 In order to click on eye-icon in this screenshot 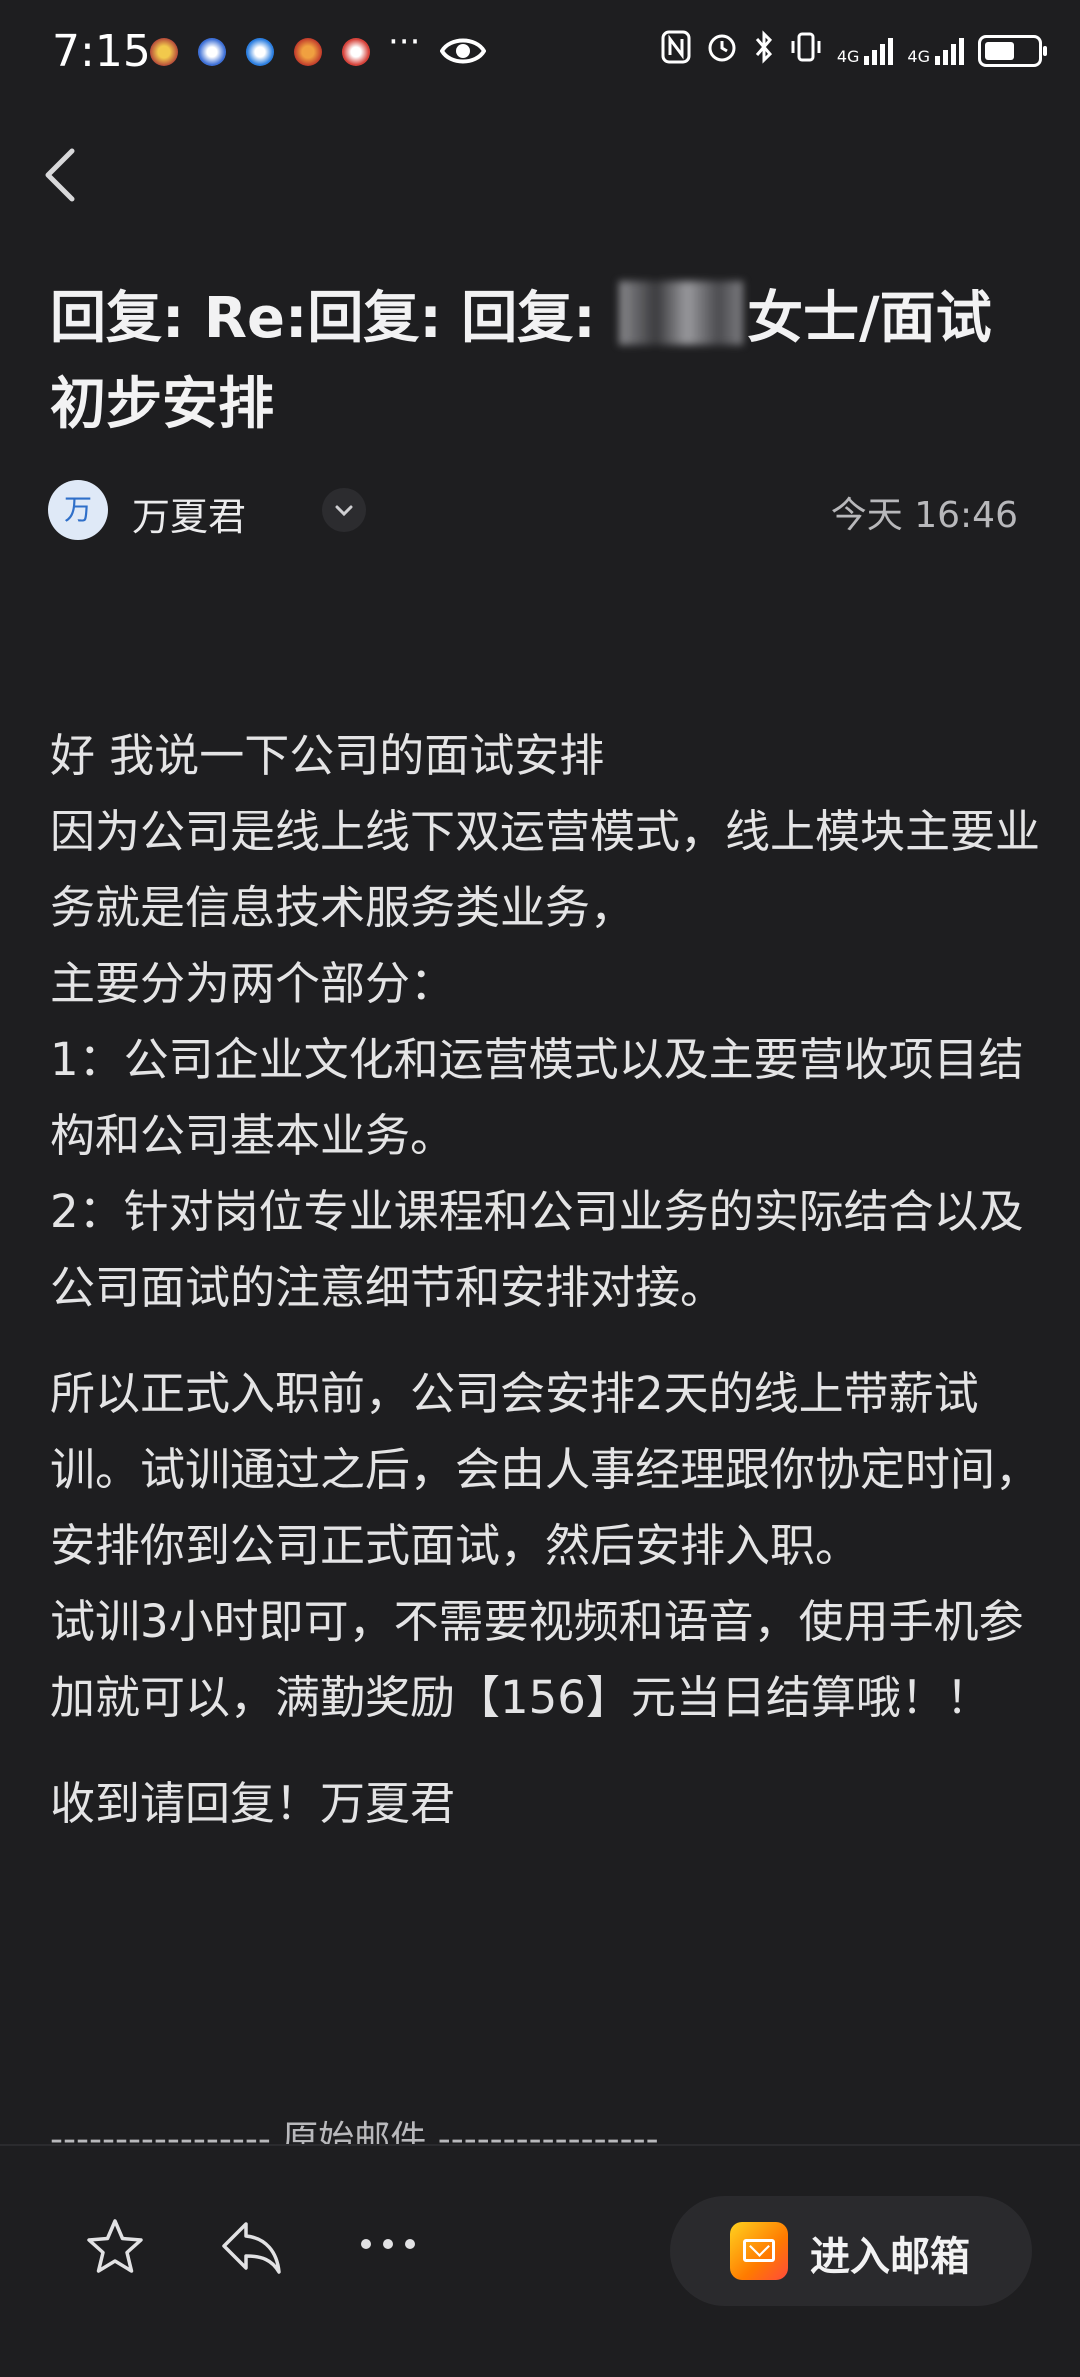, I will do `click(463, 53)`.